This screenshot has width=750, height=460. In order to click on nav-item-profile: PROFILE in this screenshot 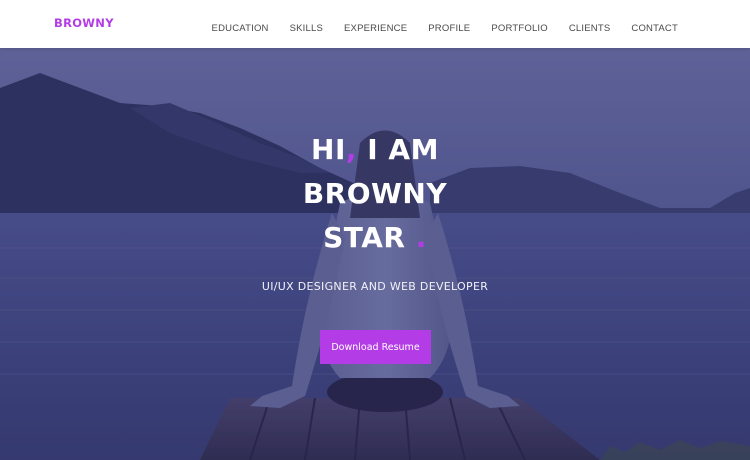, I will do `click(449, 27)`.